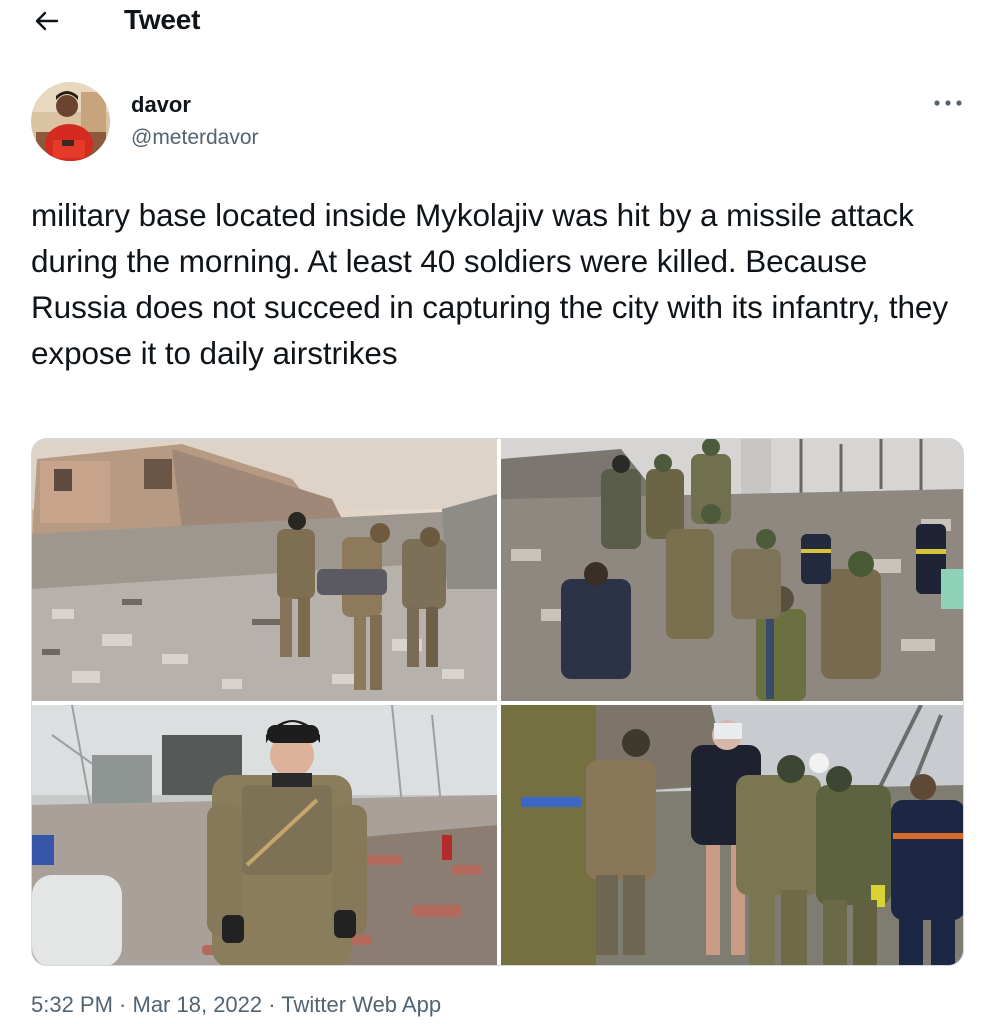  I want to click on back-button, so click(47, 21).